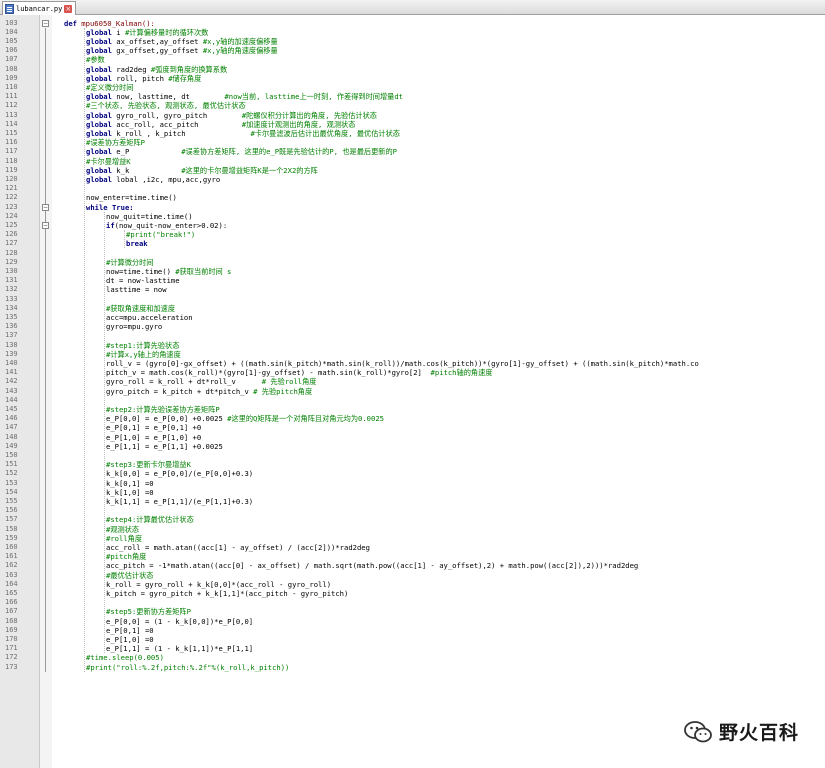 The image size is (825, 768). What do you see at coordinates (11, 316) in the screenshot?
I see `line-number: 135` at bounding box center [11, 316].